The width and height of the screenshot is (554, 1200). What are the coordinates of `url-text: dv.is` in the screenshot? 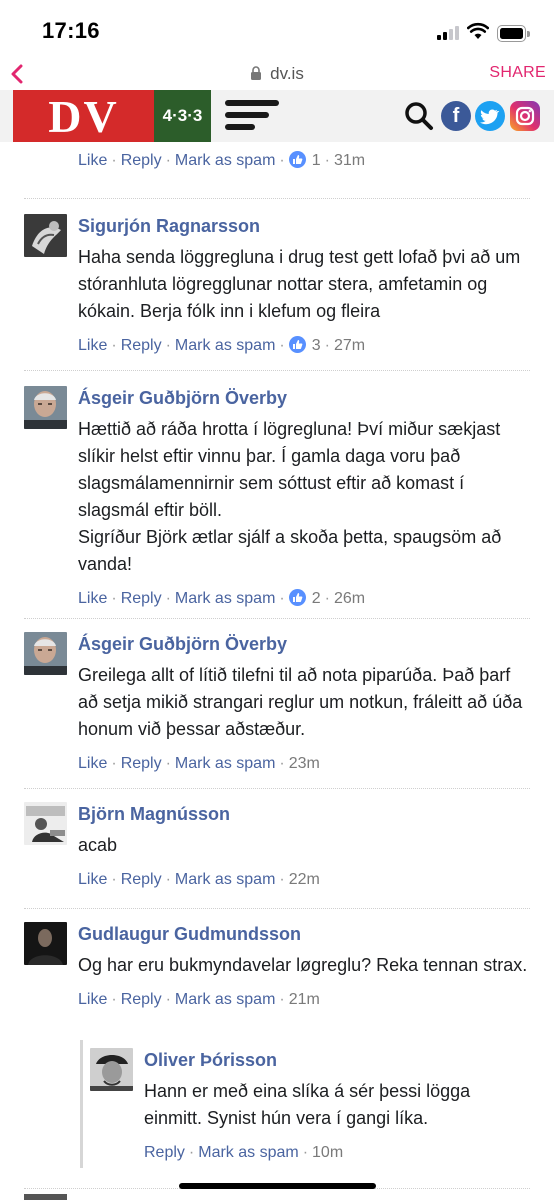 It's located at (287, 73).